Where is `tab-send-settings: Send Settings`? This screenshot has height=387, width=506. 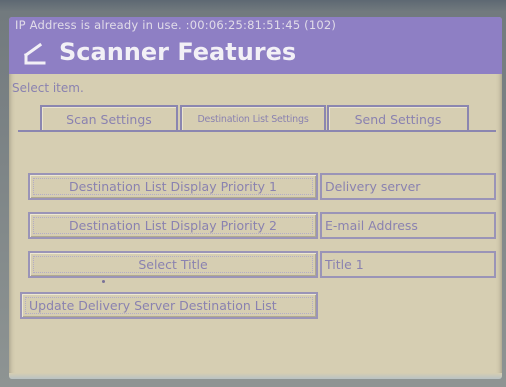
tab-send-settings: Send Settings is located at coordinates (398, 118).